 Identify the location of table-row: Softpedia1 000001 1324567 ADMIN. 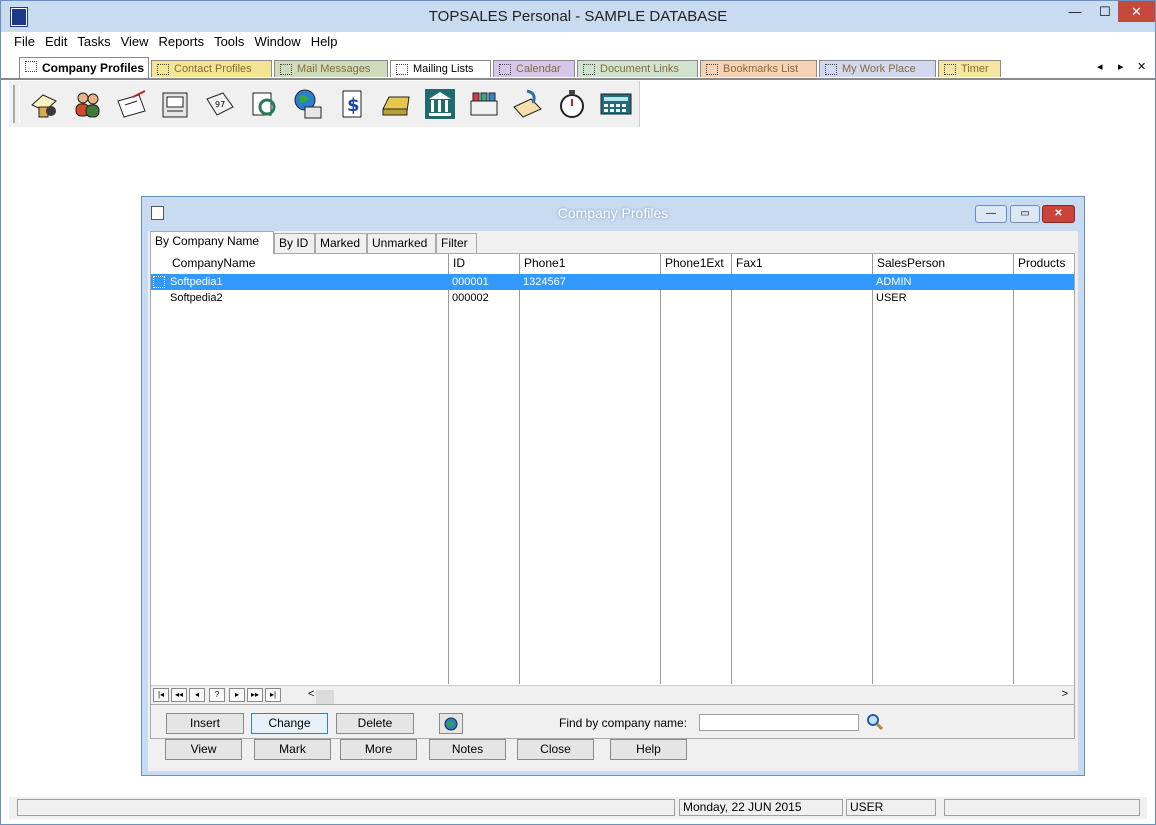
(612, 282).